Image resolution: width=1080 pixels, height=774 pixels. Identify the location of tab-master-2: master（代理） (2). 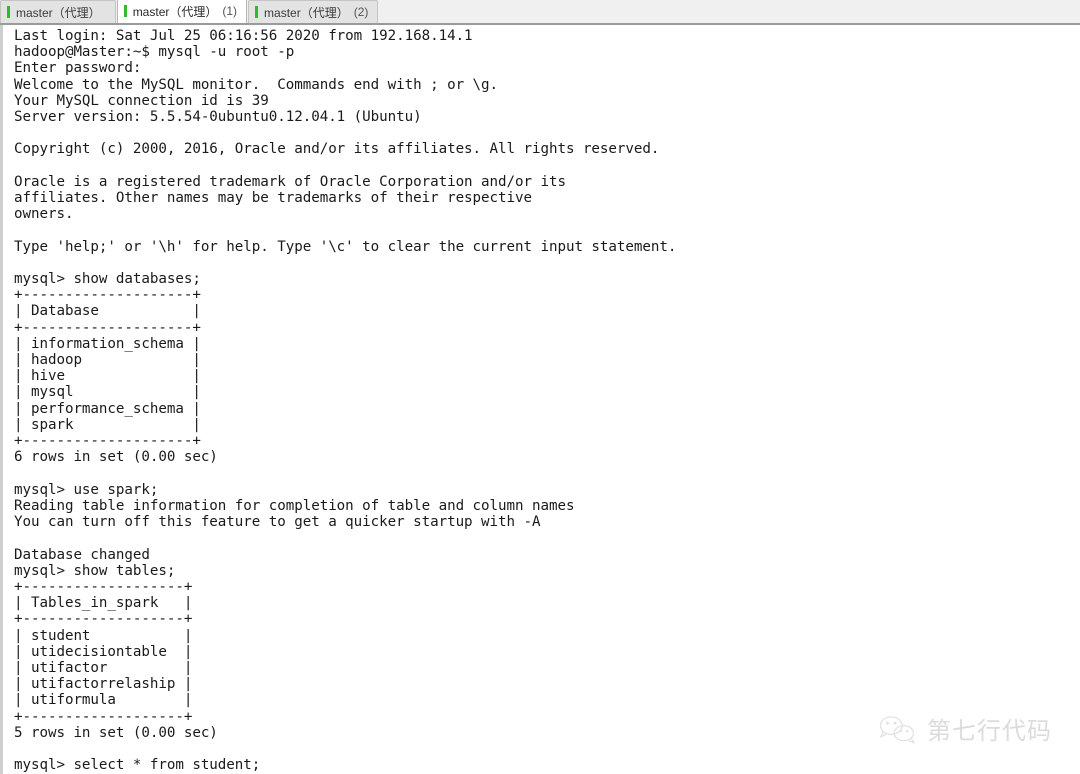
(313, 11).